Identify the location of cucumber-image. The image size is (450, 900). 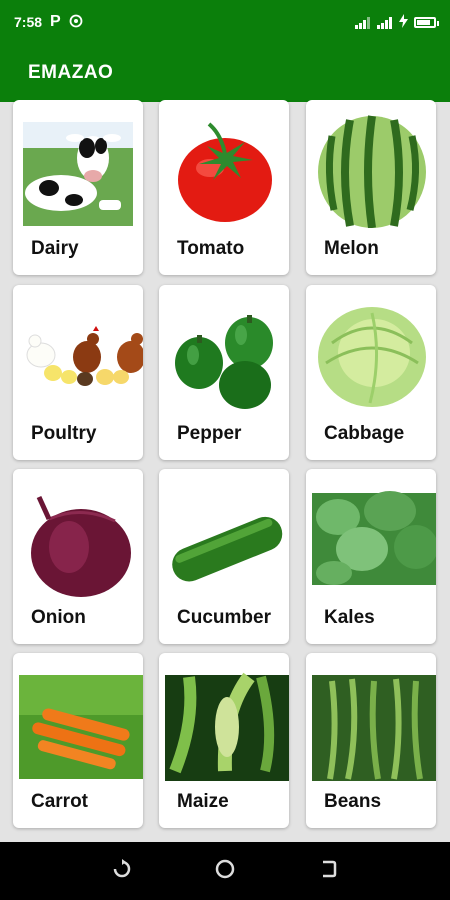
(224, 537).